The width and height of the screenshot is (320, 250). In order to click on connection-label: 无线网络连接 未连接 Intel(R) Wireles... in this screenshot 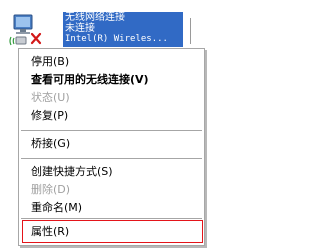, I will do `click(123, 29)`.